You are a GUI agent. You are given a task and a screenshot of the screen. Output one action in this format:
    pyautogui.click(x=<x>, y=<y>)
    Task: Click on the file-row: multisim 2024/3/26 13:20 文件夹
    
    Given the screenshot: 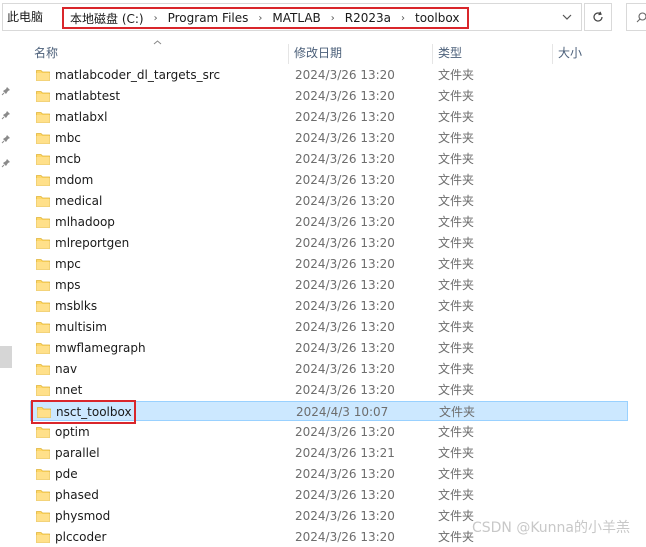 What is the action you would take?
    pyautogui.click(x=329, y=327)
    